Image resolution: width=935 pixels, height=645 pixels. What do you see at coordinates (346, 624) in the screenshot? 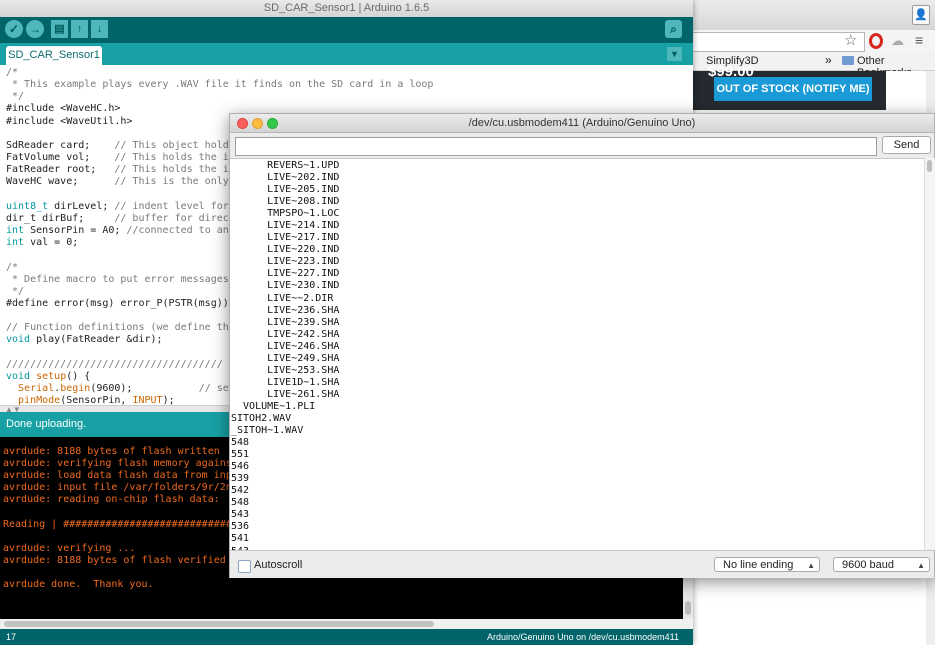
I see `console-hscrollbar` at bounding box center [346, 624].